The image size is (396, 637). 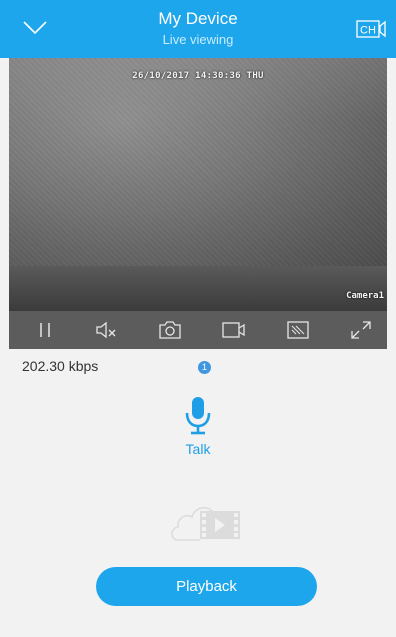 I want to click on svg-text: CH, so click(x=368, y=31).